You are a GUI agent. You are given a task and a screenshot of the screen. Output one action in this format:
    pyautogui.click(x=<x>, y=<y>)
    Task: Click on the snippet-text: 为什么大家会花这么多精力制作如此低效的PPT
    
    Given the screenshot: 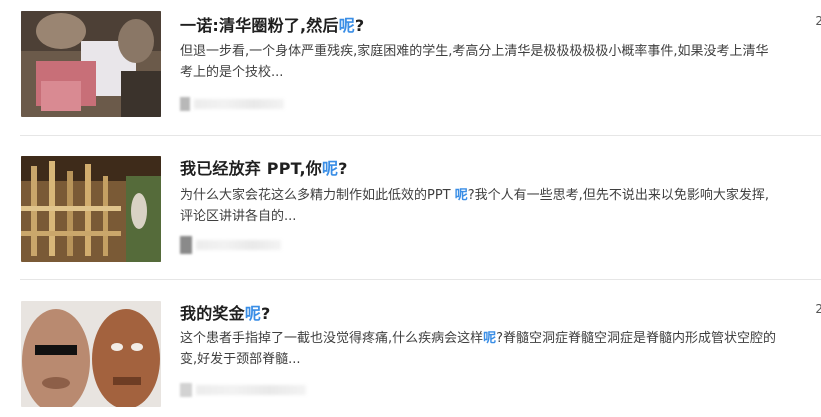 What is the action you would take?
    pyautogui.click(x=317, y=195)
    